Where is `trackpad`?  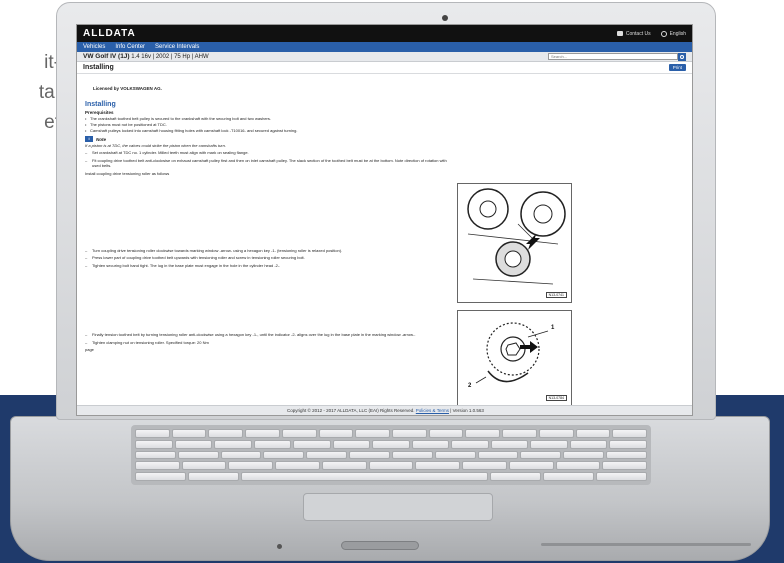
trackpad is located at coordinates (398, 507).